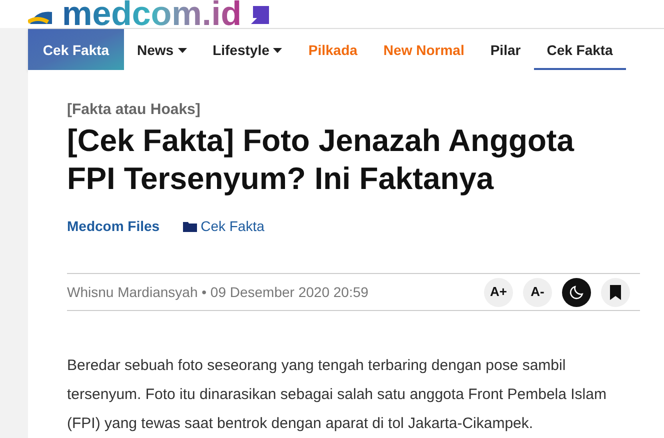 The height and width of the screenshot is (438, 664). What do you see at coordinates (248, 50) in the screenshot?
I see `nav-tab: Lifestyle` at bounding box center [248, 50].